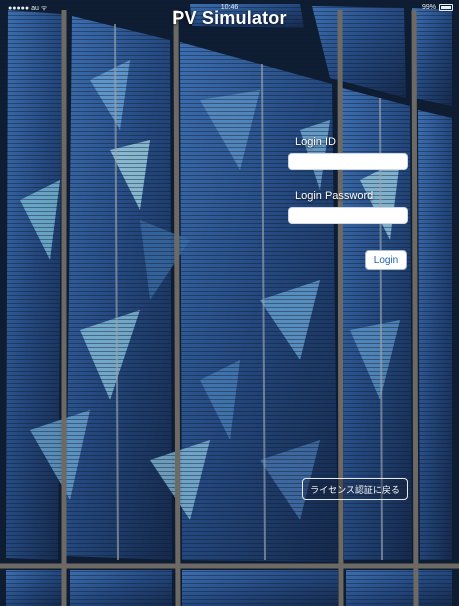 The height and width of the screenshot is (606, 459). I want to click on login-id-label: Login ID, so click(315, 142).